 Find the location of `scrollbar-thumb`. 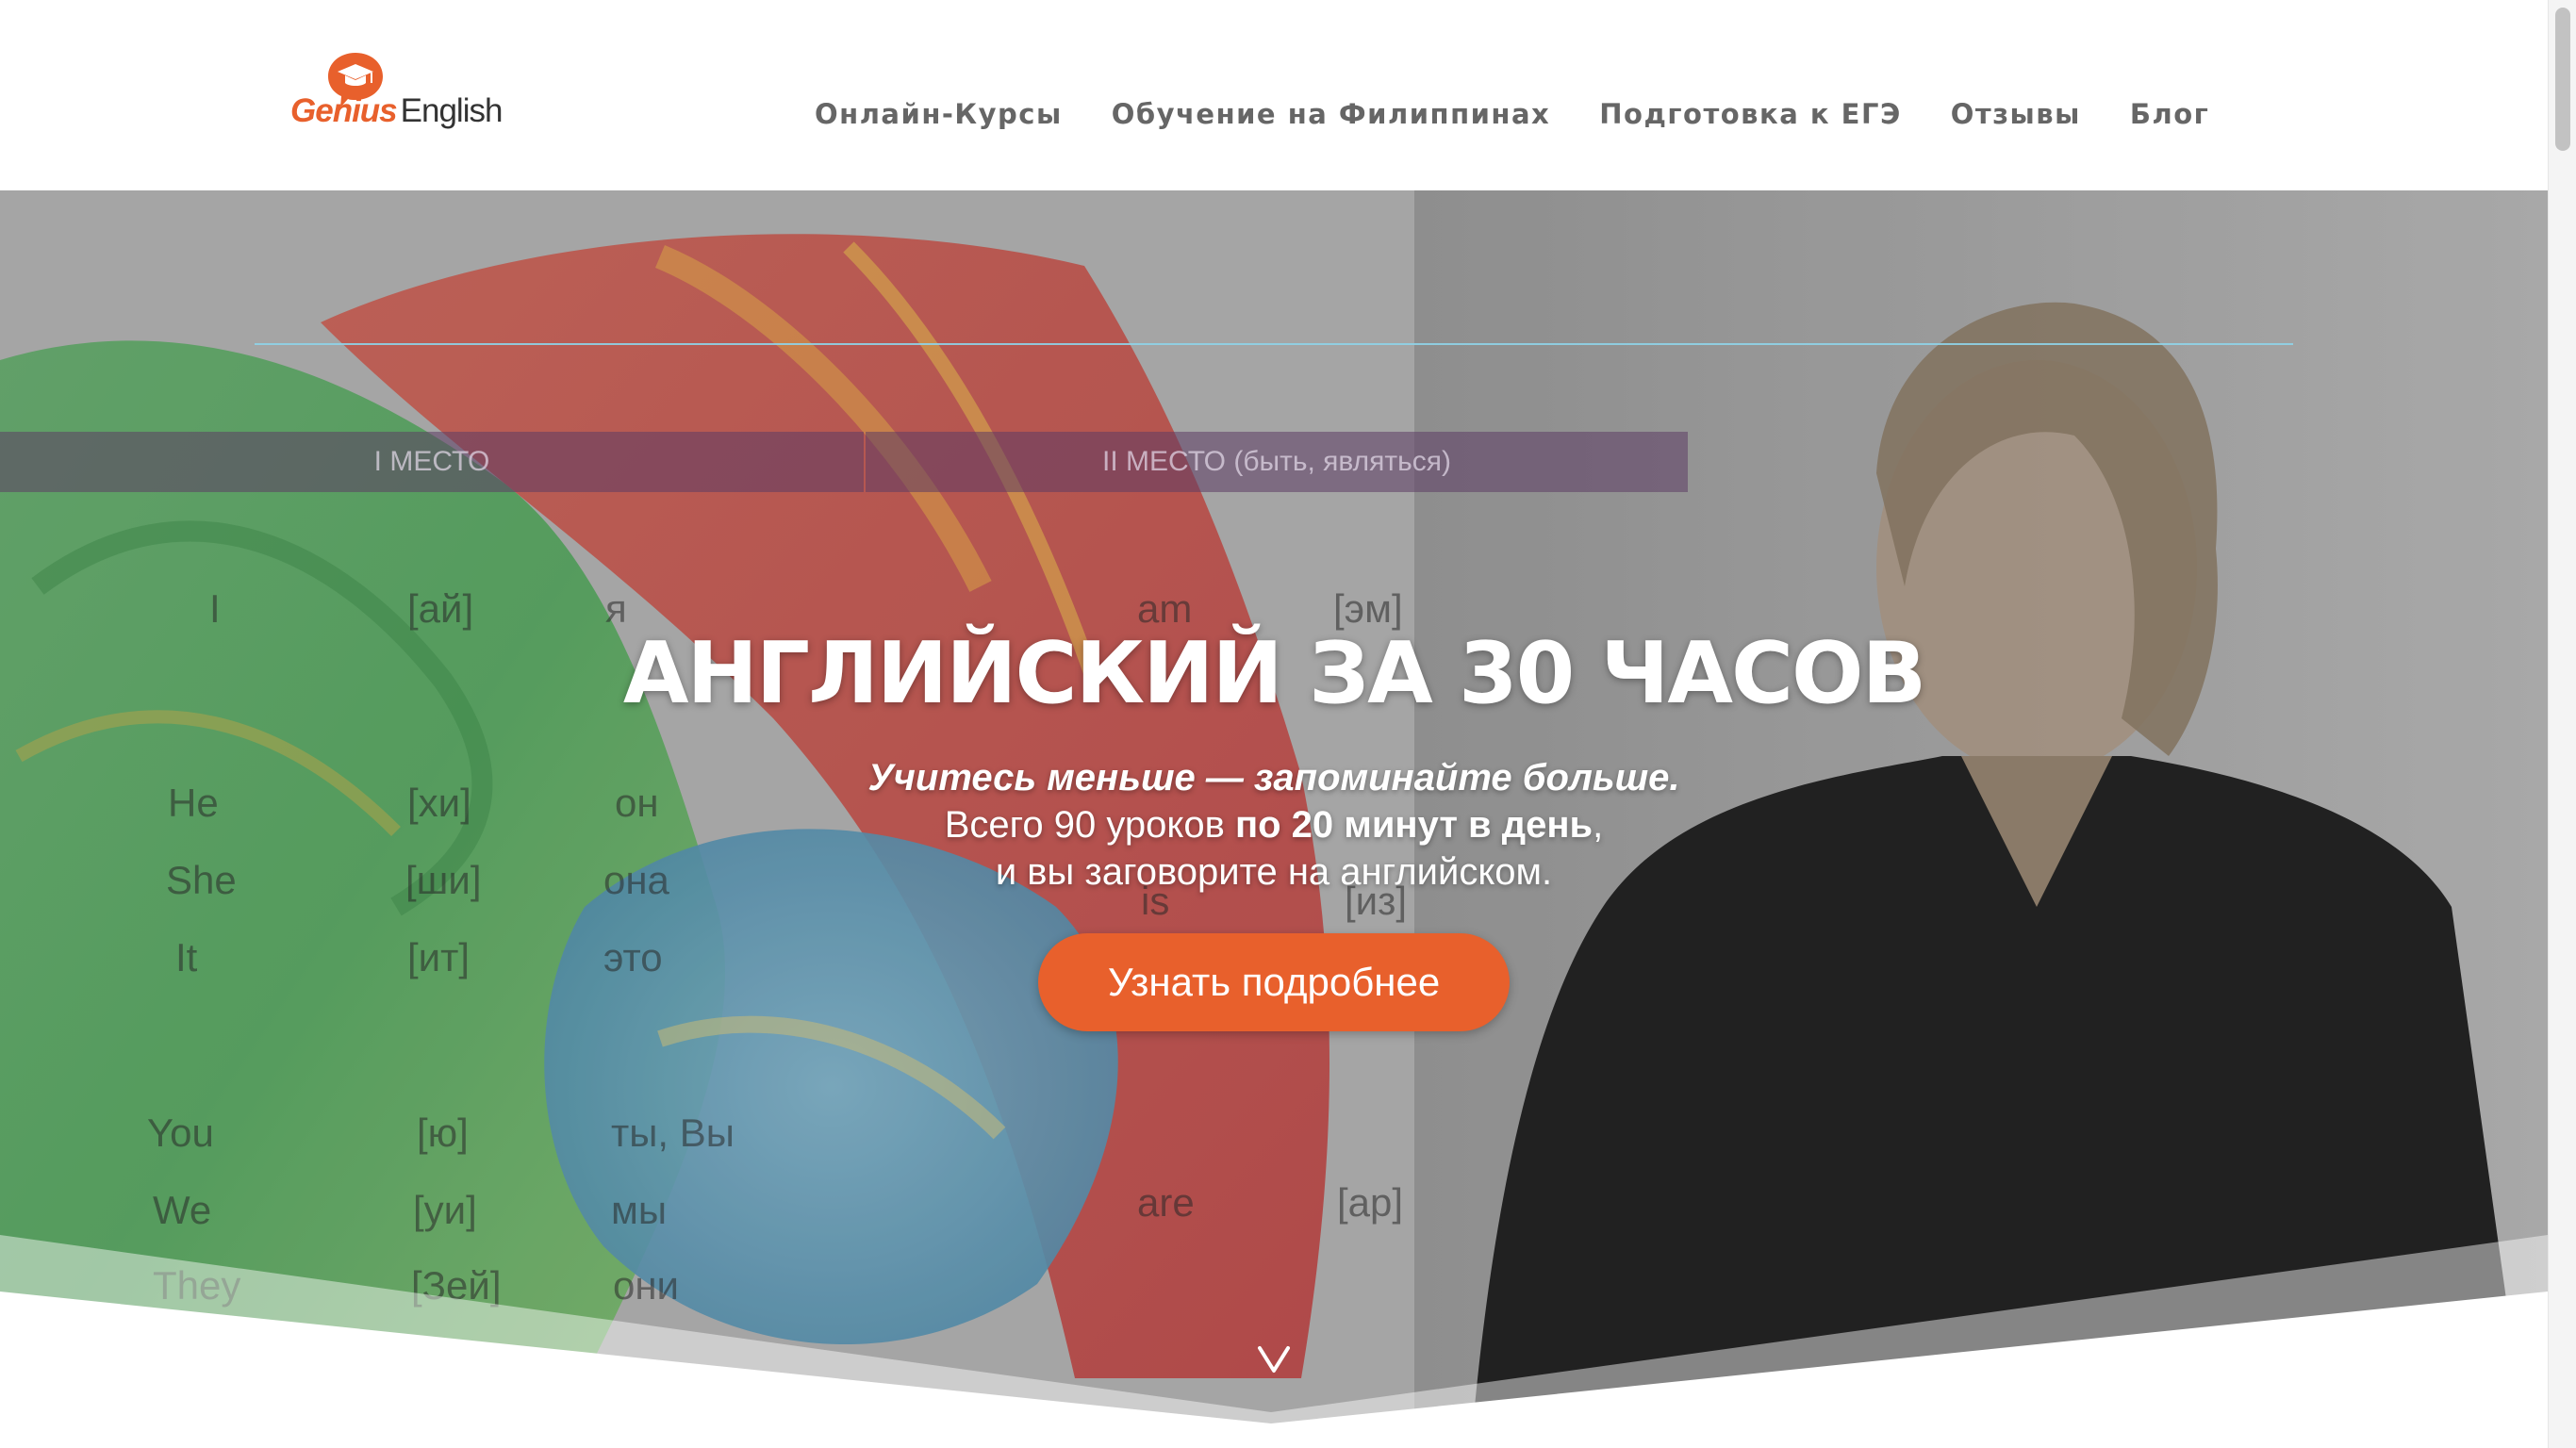

scrollbar-thumb is located at coordinates (2562, 79).